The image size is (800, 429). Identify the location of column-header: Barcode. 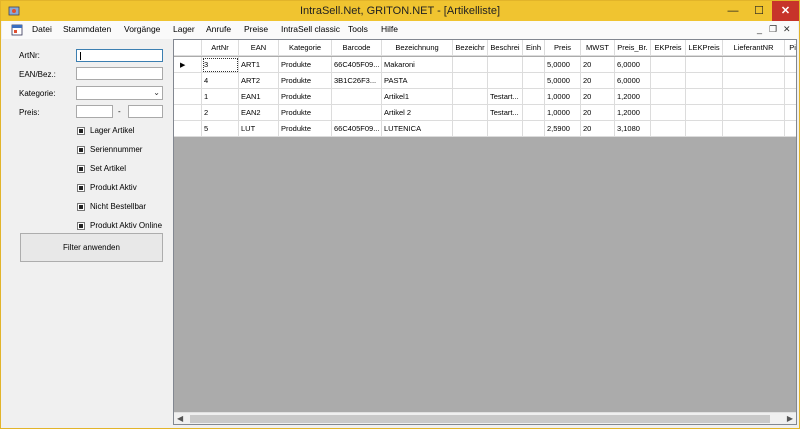
(357, 48).